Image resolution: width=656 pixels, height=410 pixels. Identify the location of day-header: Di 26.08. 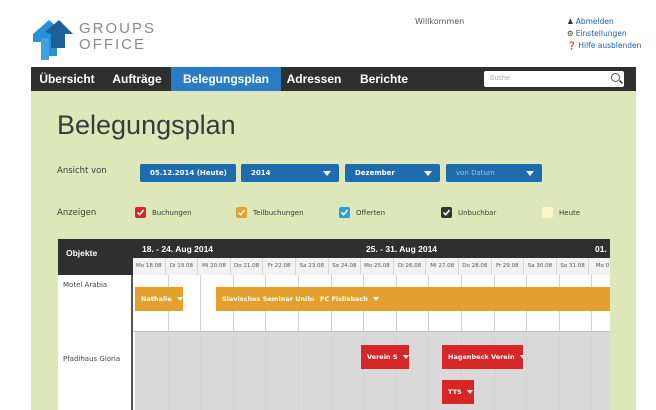
(410, 266).